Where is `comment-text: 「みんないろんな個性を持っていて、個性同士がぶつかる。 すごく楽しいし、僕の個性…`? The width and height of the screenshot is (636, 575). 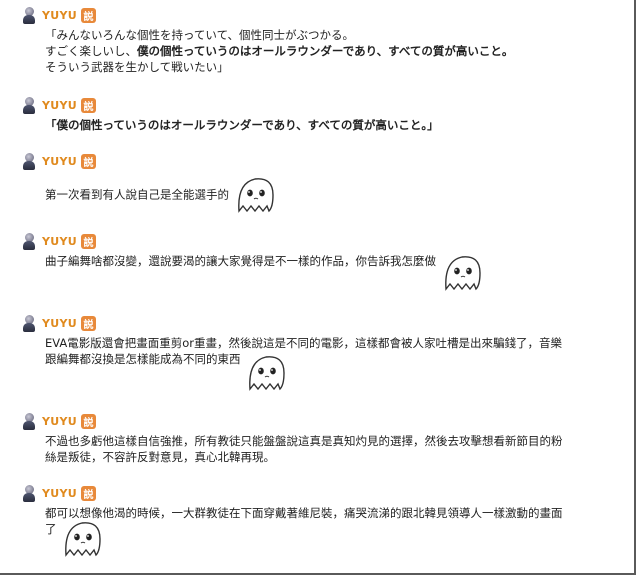
comment-text: 「みんないろんな個性を持っていて、個性同士がぶつかる。 すごく楽しいし、僕の個性… is located at coordinates (279, 51).